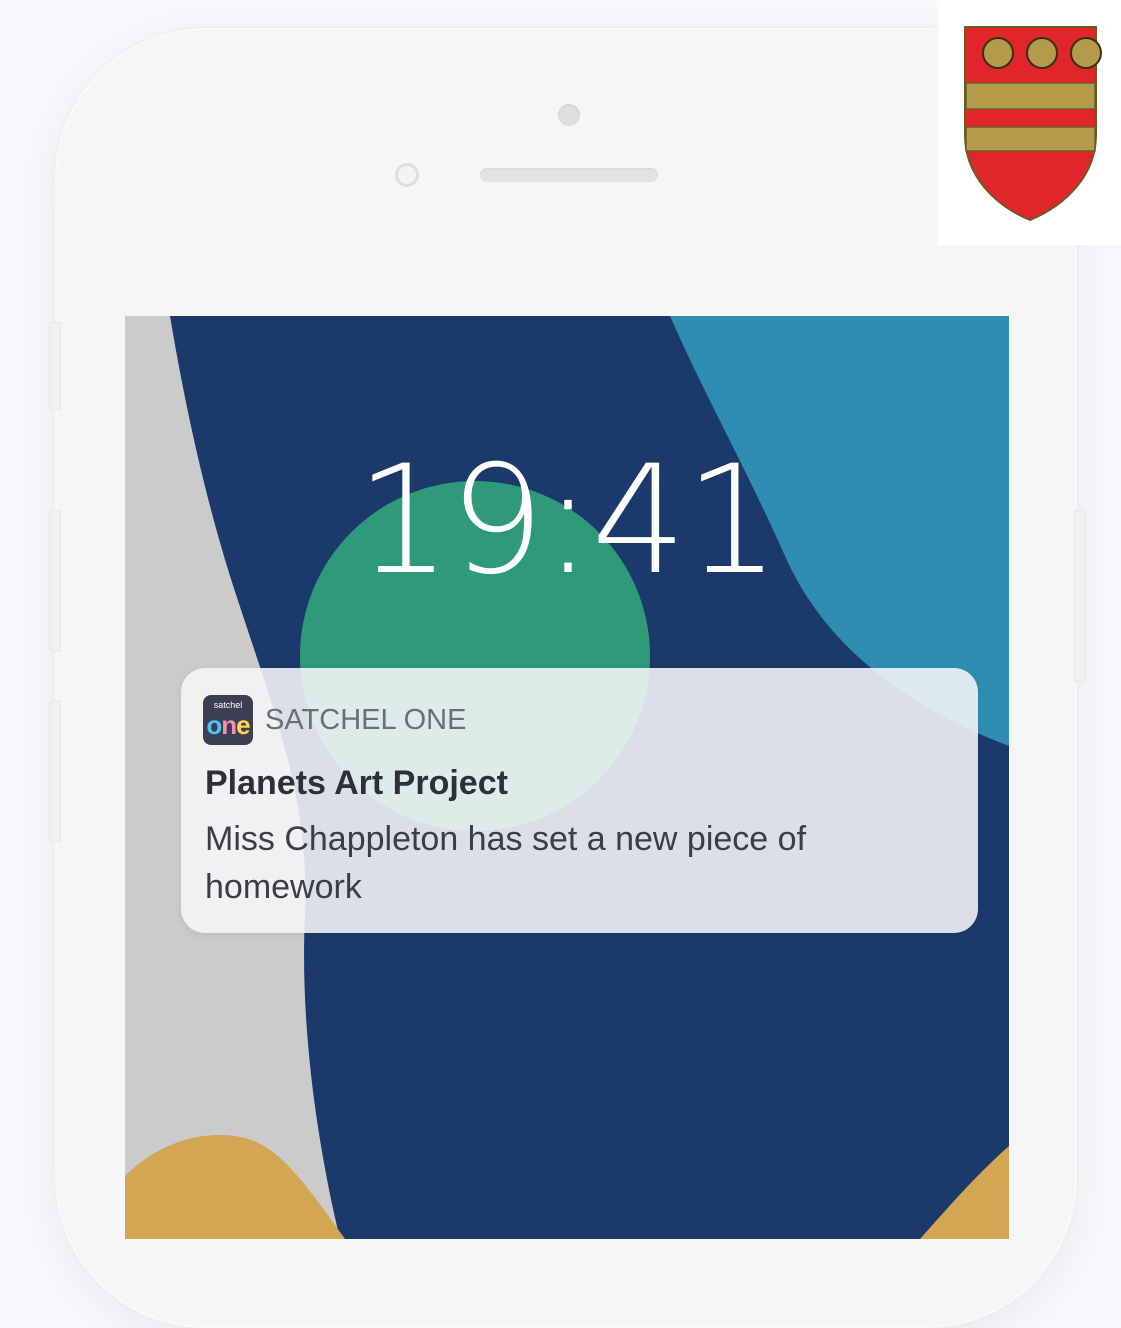  What do you see at coordinates (1030, 96) in the screenshot?
I see `shield-gold-bar-upper` at bounding box center [1030, 96].